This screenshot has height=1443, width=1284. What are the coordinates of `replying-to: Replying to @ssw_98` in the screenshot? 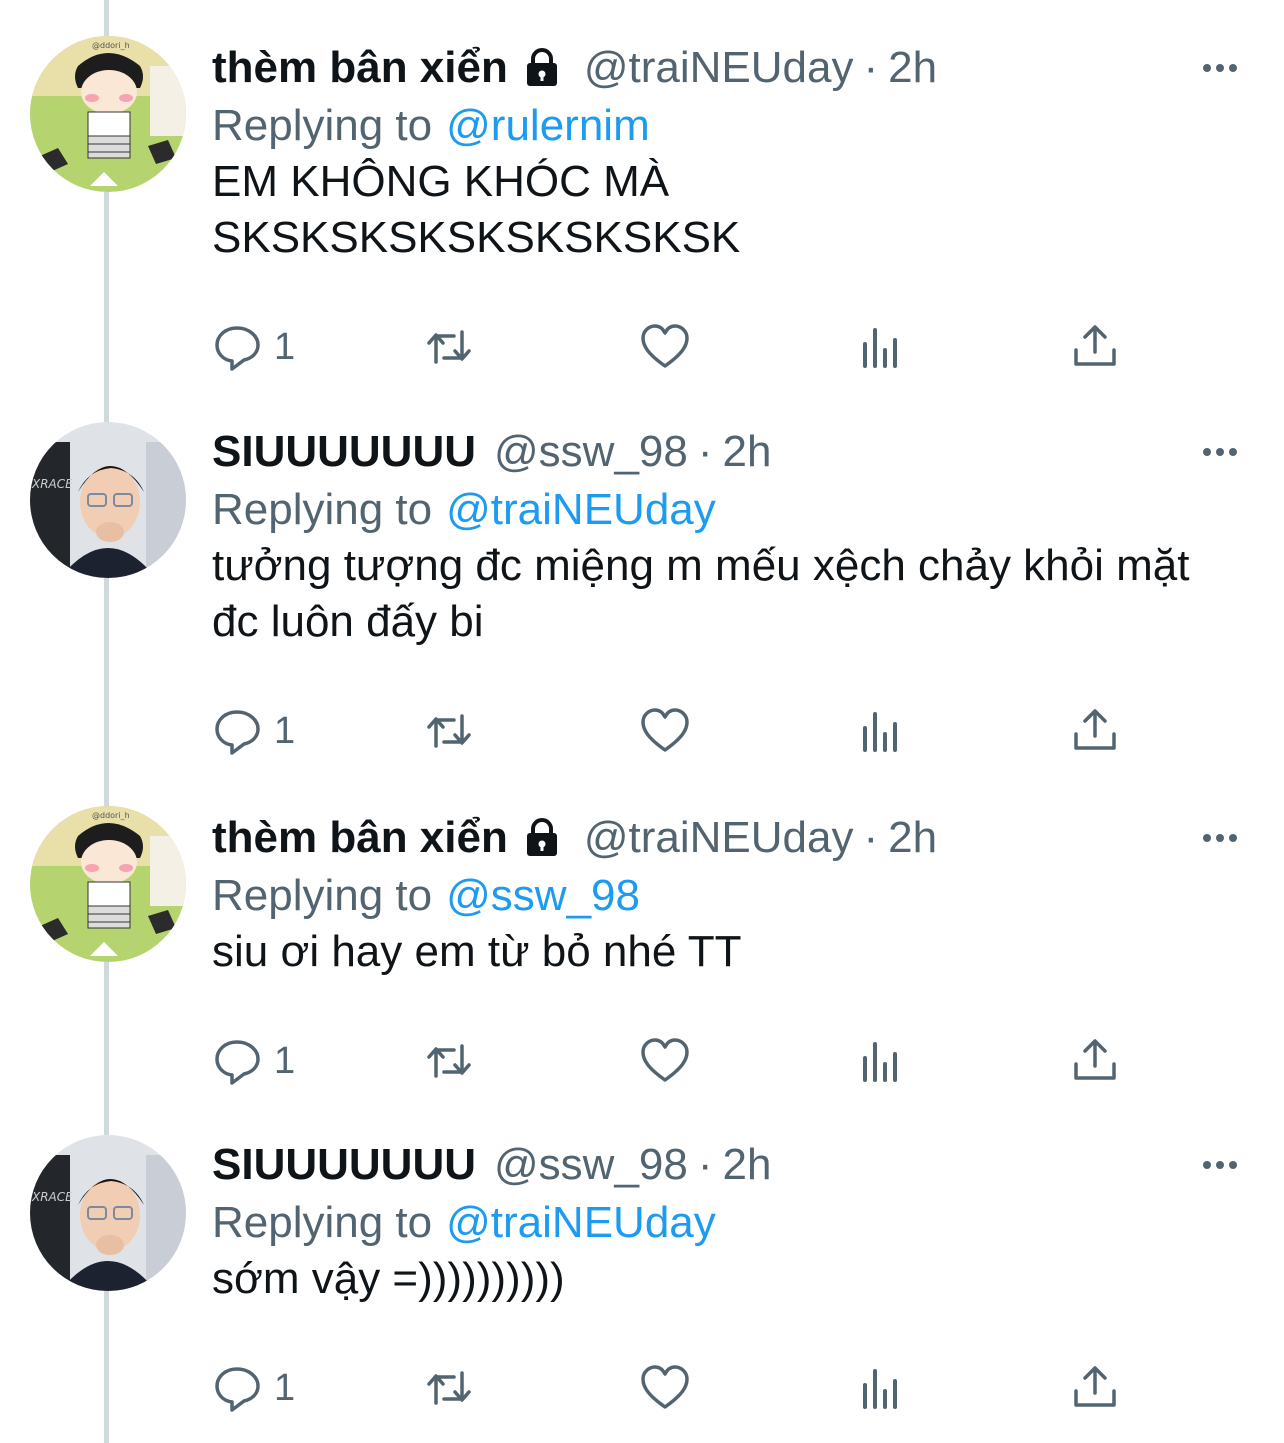 It's located at (426, 896).